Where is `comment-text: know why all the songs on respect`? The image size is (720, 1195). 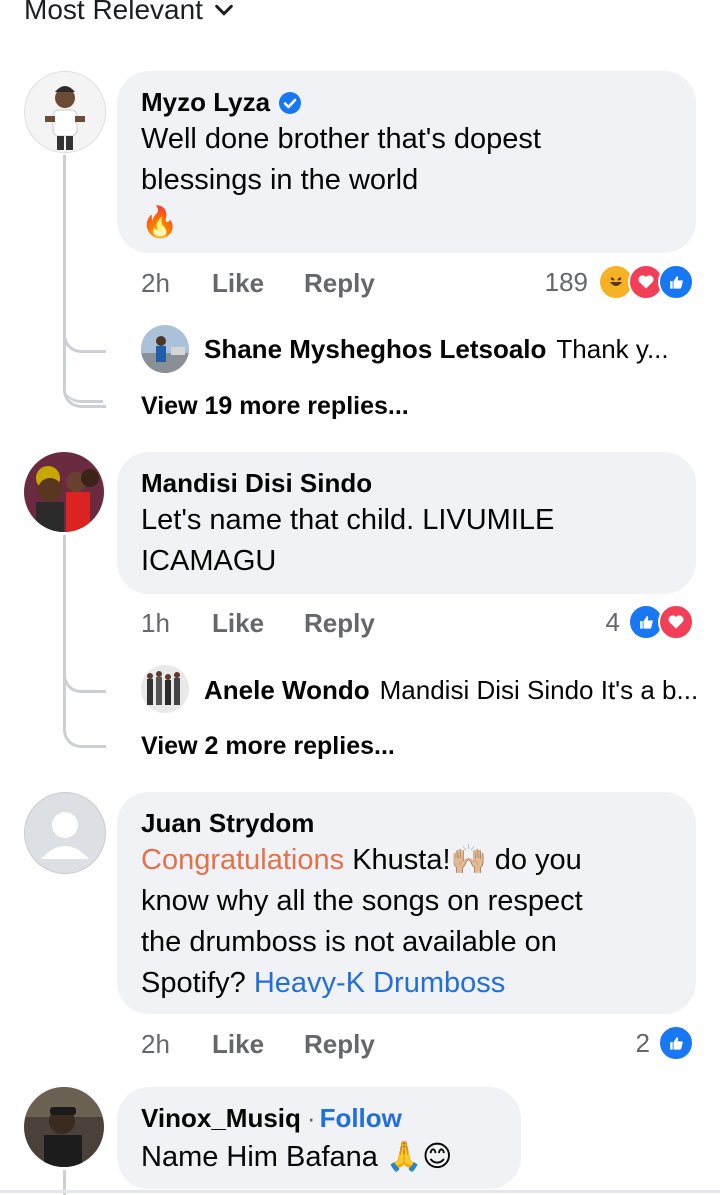 comment-text: know why all the songs on respect is located at coordinates (362, 901).